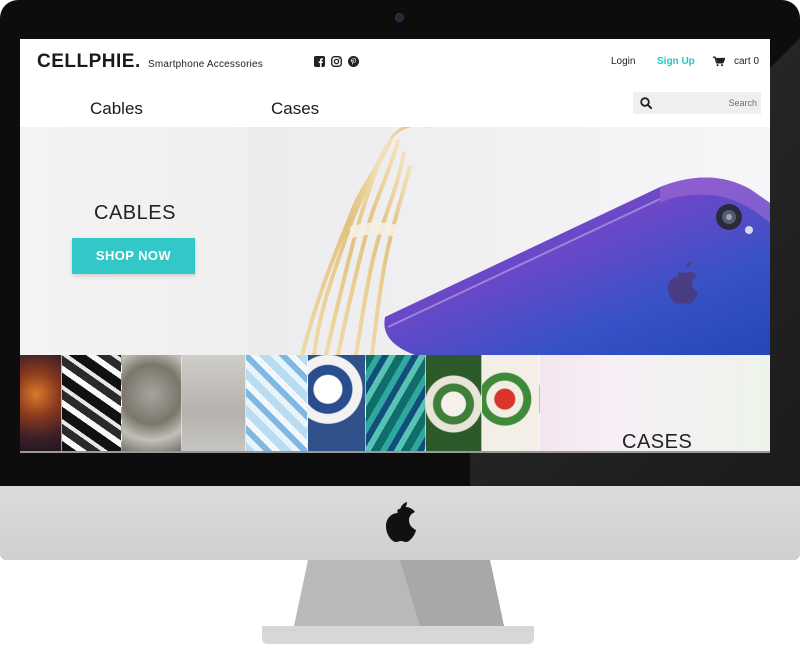 The width and height of the screenshot is (800, 646). What do you see at coordinates (133, 256) in the screenshot?
I see `shop-now-button: SHOP NOW` at bounding box center [133, 256].